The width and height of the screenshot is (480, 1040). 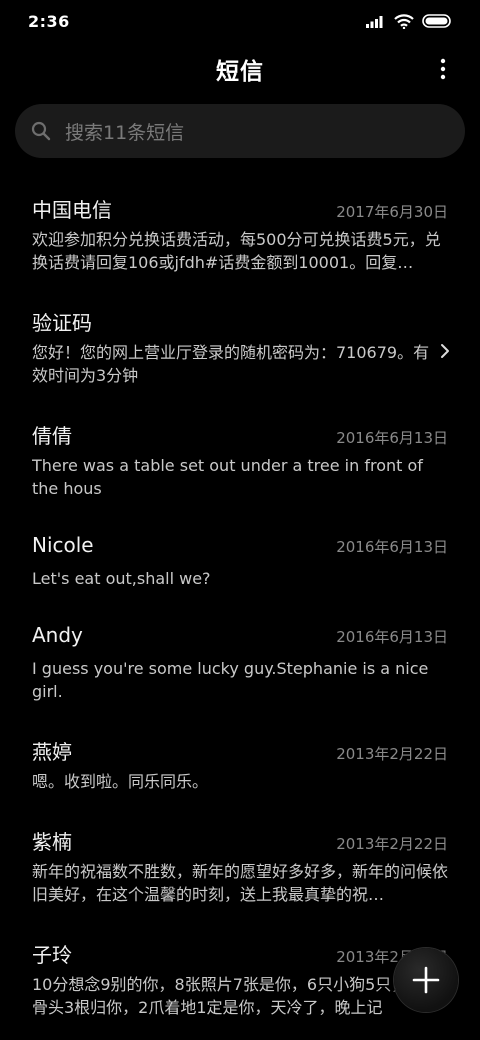 I want to click on message-preview: 嗯。收到啦。同乐同乐。, so click(x=120, y=781).